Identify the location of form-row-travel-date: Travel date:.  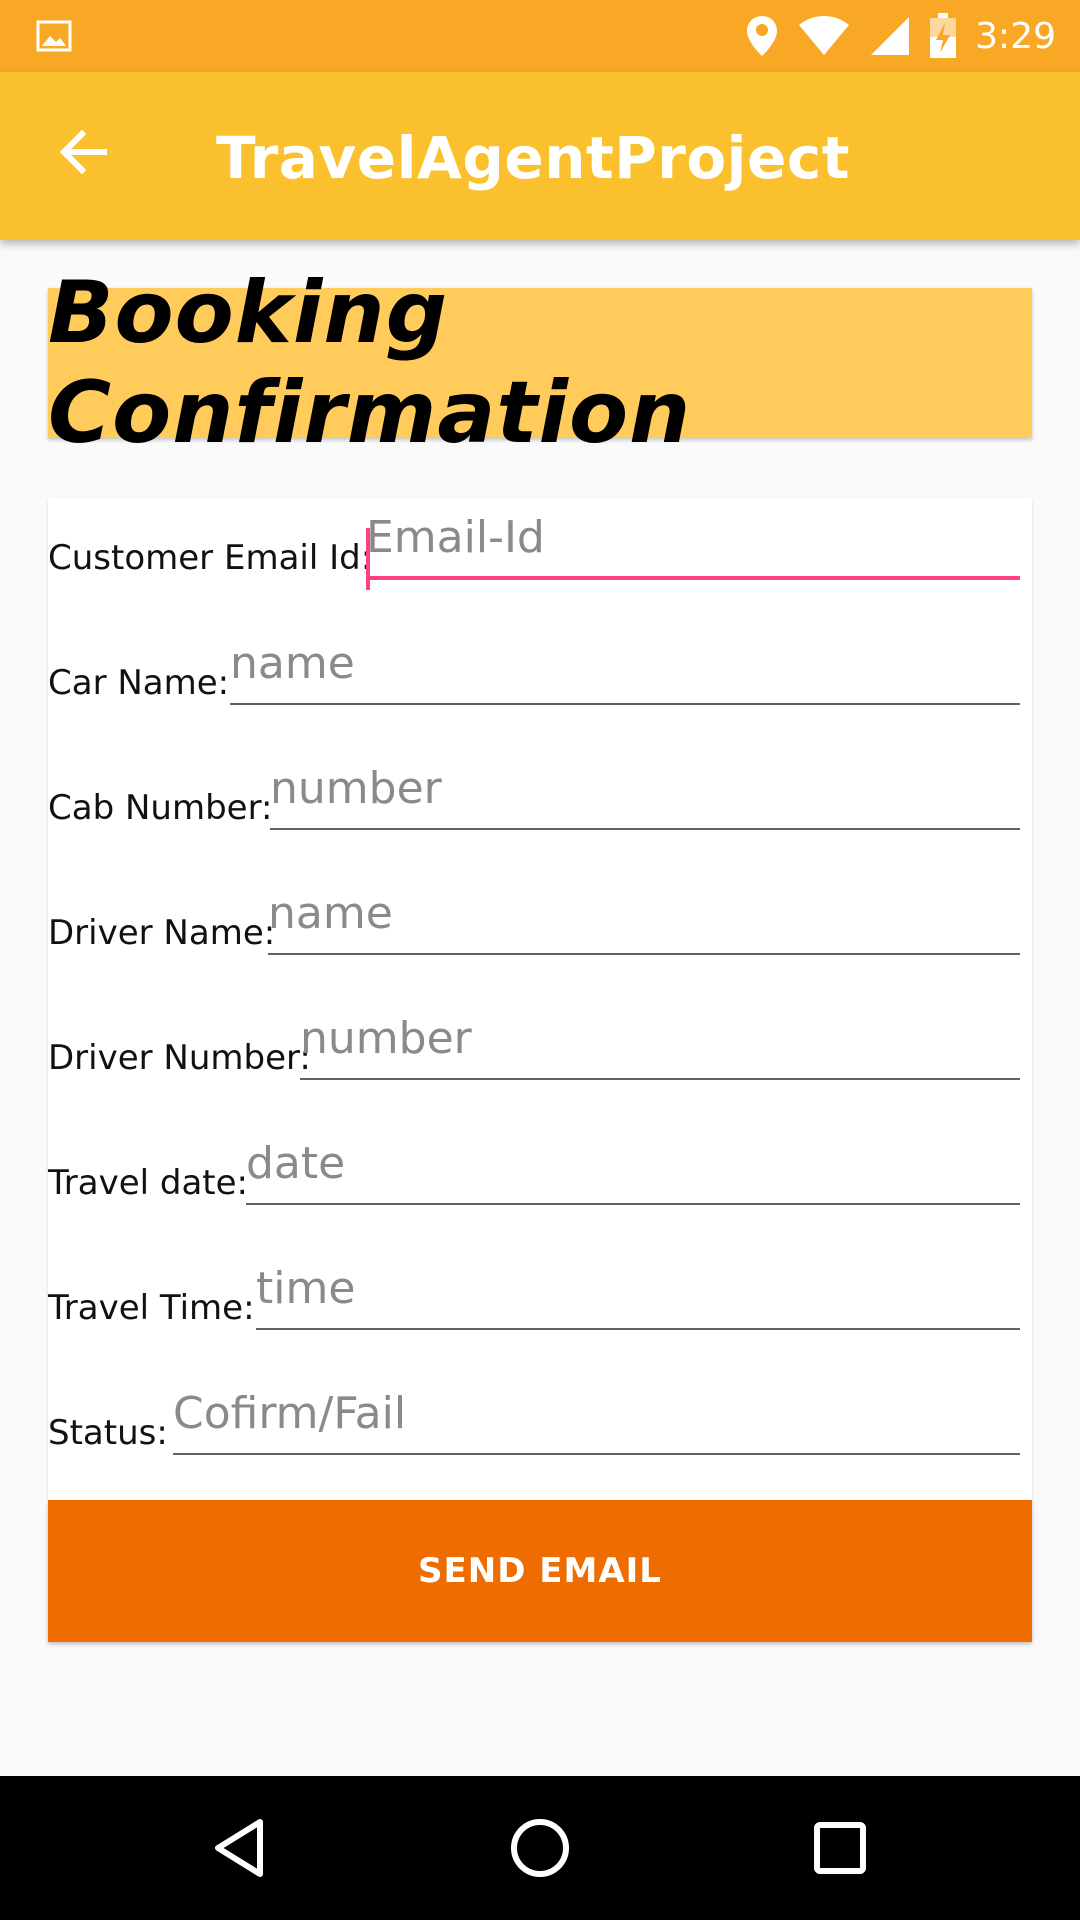
(540, 1173).